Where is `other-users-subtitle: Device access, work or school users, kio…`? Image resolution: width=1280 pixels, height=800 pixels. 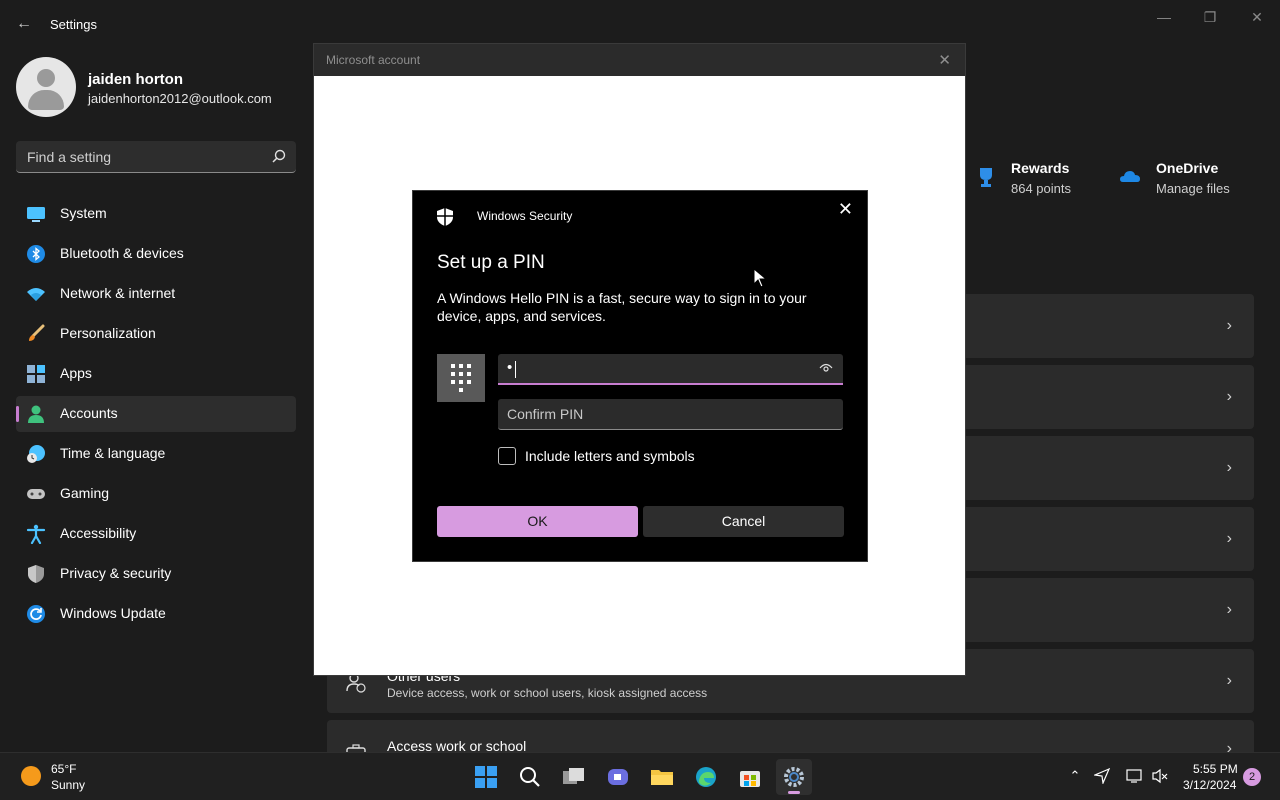
other-users-subtitle: Device access, work or school users, kio… is located at coordinates (547, 693).